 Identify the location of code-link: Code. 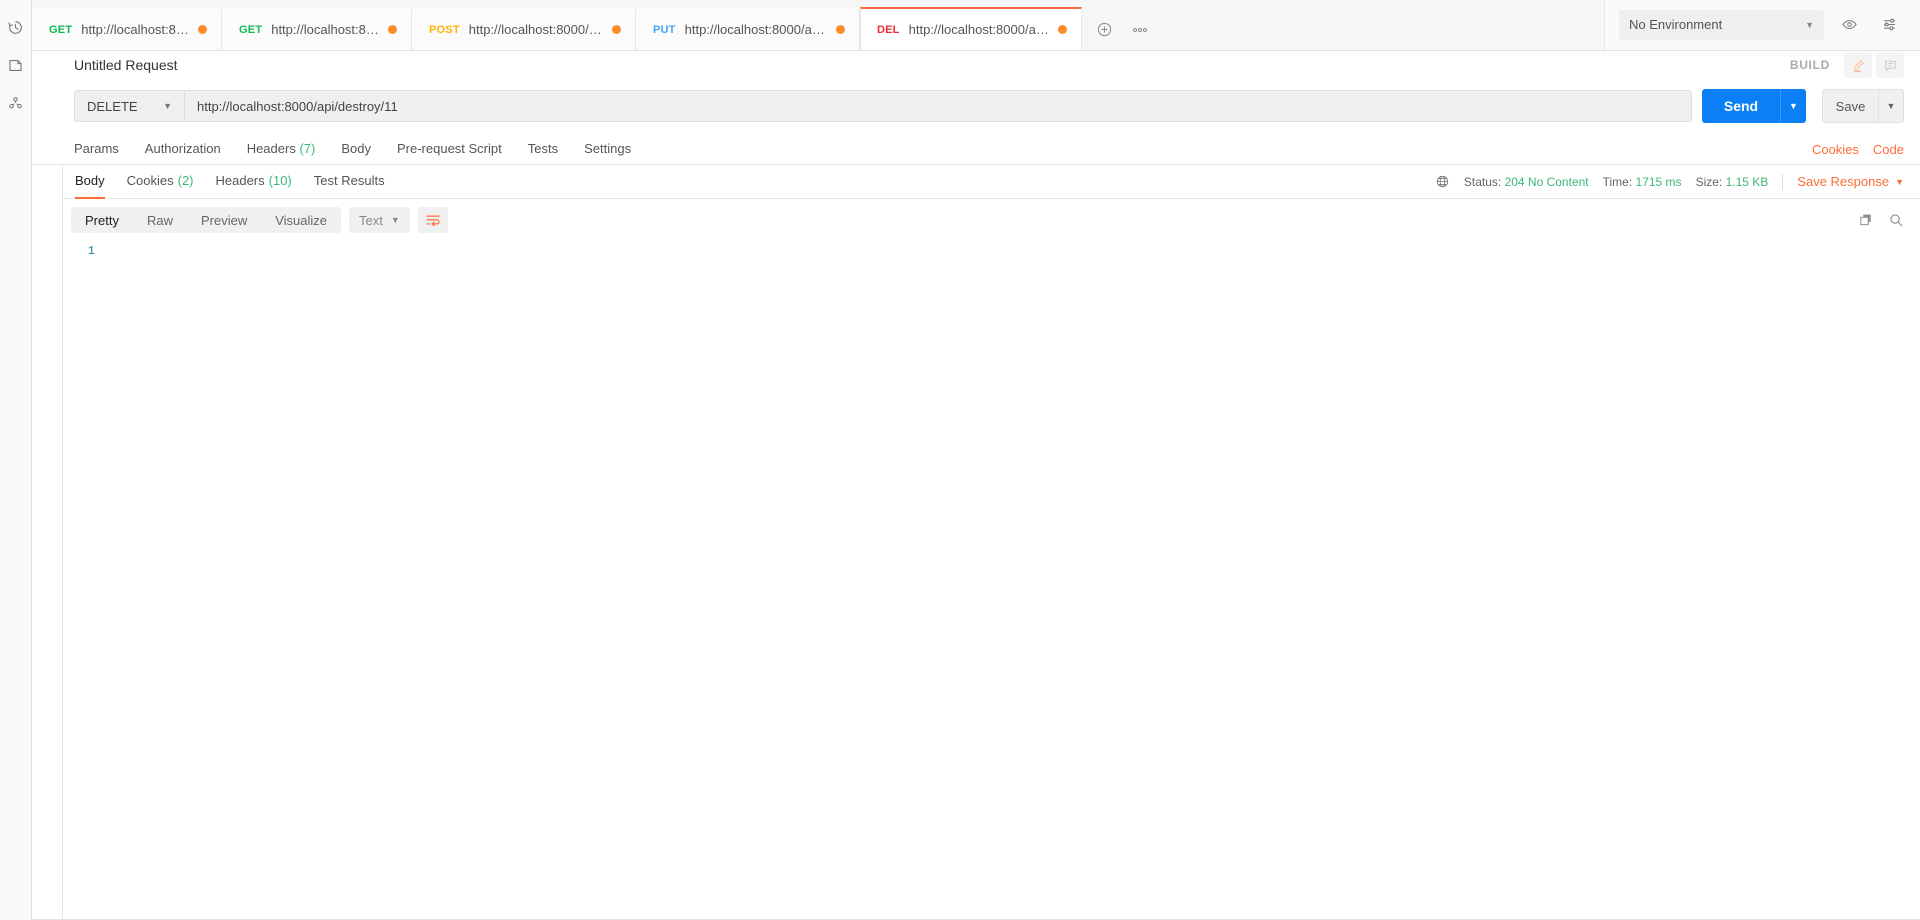
(1888, 149).